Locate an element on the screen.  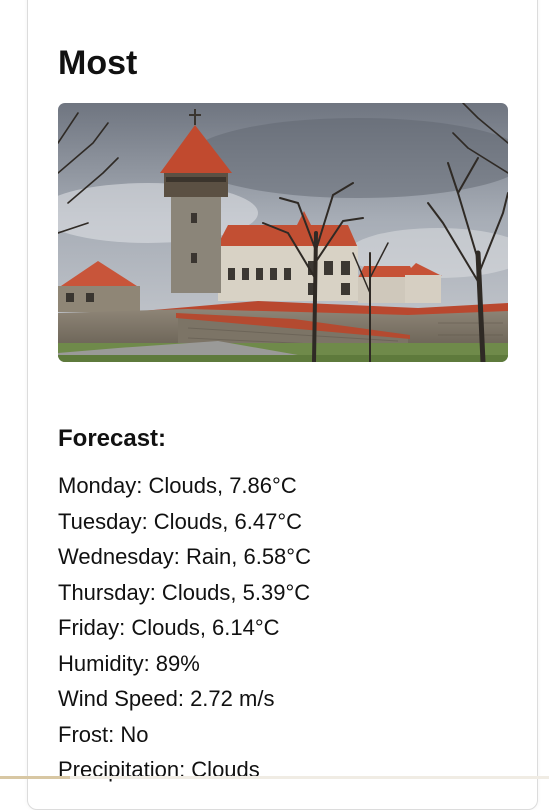
wind-speed-value: Wind Speed: 2.72 m/s is located at coordinates (166, 698).